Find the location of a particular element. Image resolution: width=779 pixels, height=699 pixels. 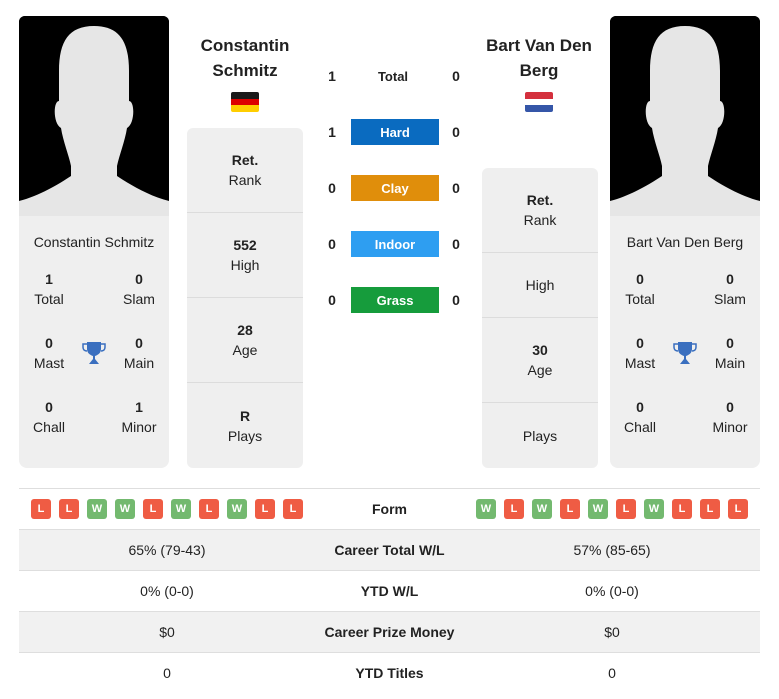

player2-minor-titles: 0 Minor is located at coordinates (730, 417).